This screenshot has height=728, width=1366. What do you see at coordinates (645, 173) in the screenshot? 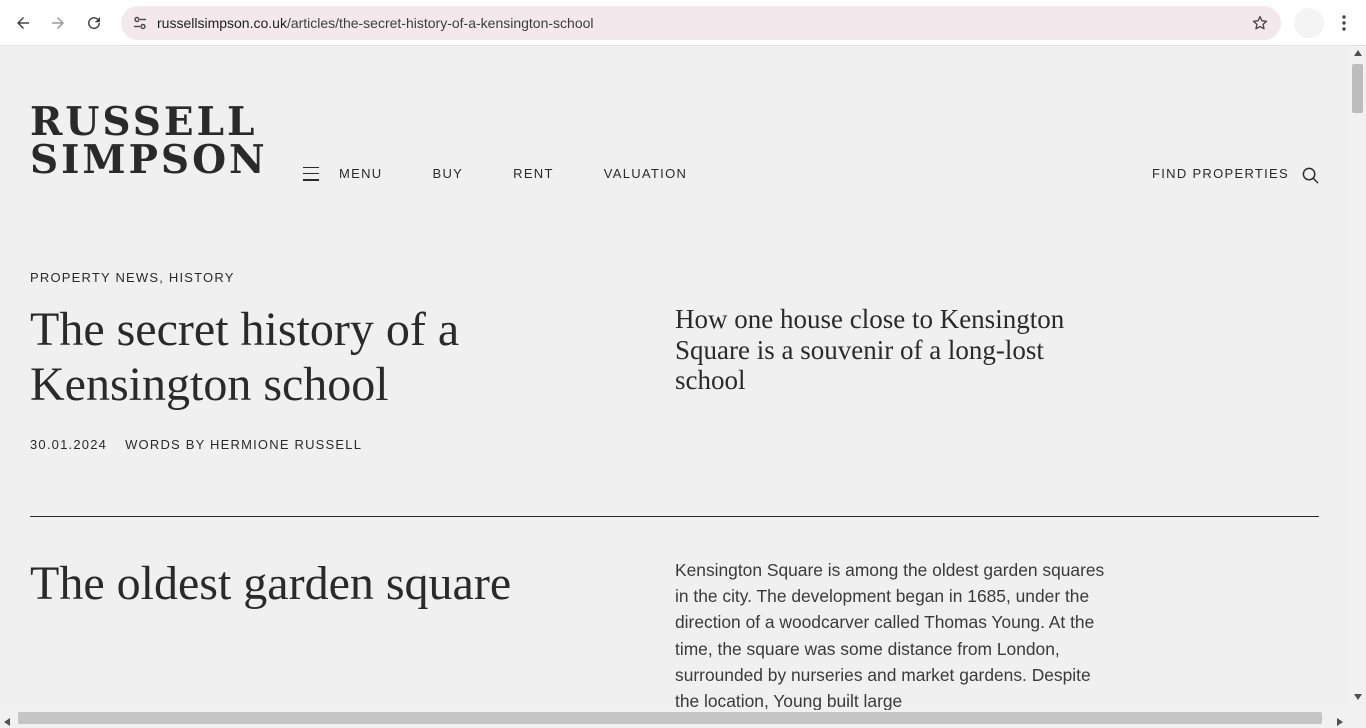
I see `nav-valuation: VALUATION` at bounding box center [645, 173].